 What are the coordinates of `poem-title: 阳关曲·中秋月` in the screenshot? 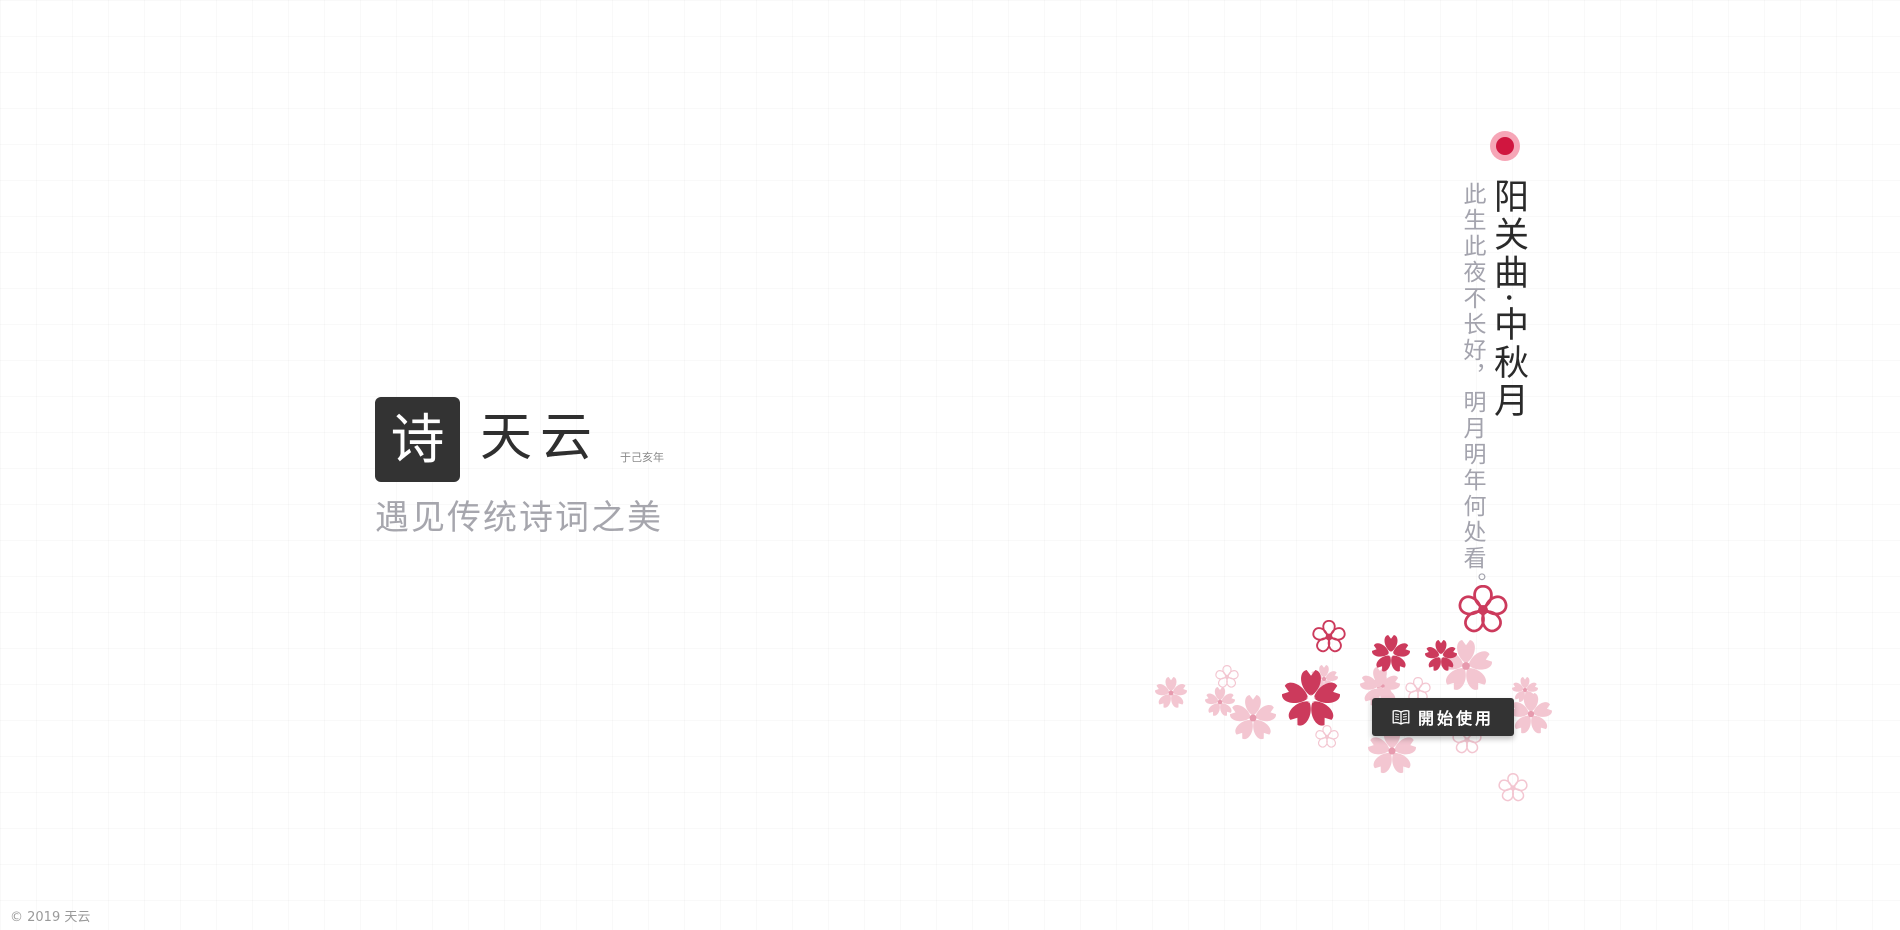 It's located at (1508, 299).